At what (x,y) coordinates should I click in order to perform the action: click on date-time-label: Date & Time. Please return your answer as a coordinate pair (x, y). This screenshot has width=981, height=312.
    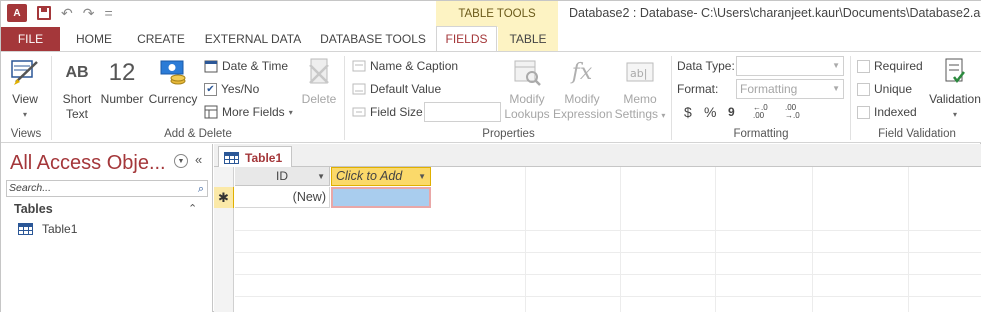
    Looking at the image, I should click on (255, 66).